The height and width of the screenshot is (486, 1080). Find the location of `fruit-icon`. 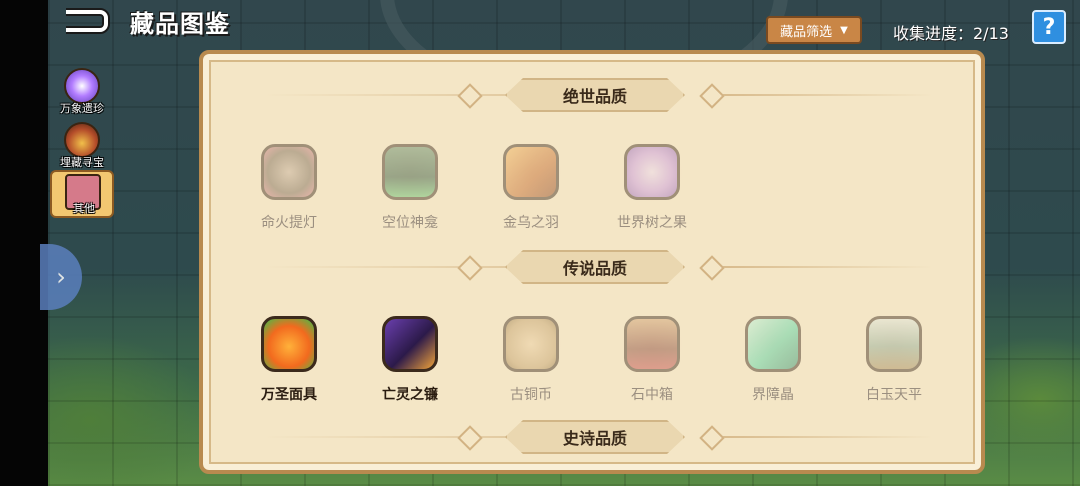

fruit-icon is located at coordinates (652, 172).